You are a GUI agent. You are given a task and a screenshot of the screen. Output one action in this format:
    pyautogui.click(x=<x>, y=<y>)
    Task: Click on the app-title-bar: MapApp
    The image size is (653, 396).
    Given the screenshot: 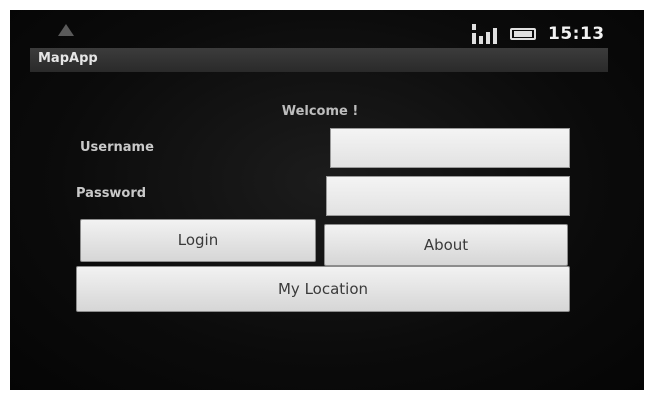 What is the action you would take?
    pyautogui.click(x=319, y=60)
    